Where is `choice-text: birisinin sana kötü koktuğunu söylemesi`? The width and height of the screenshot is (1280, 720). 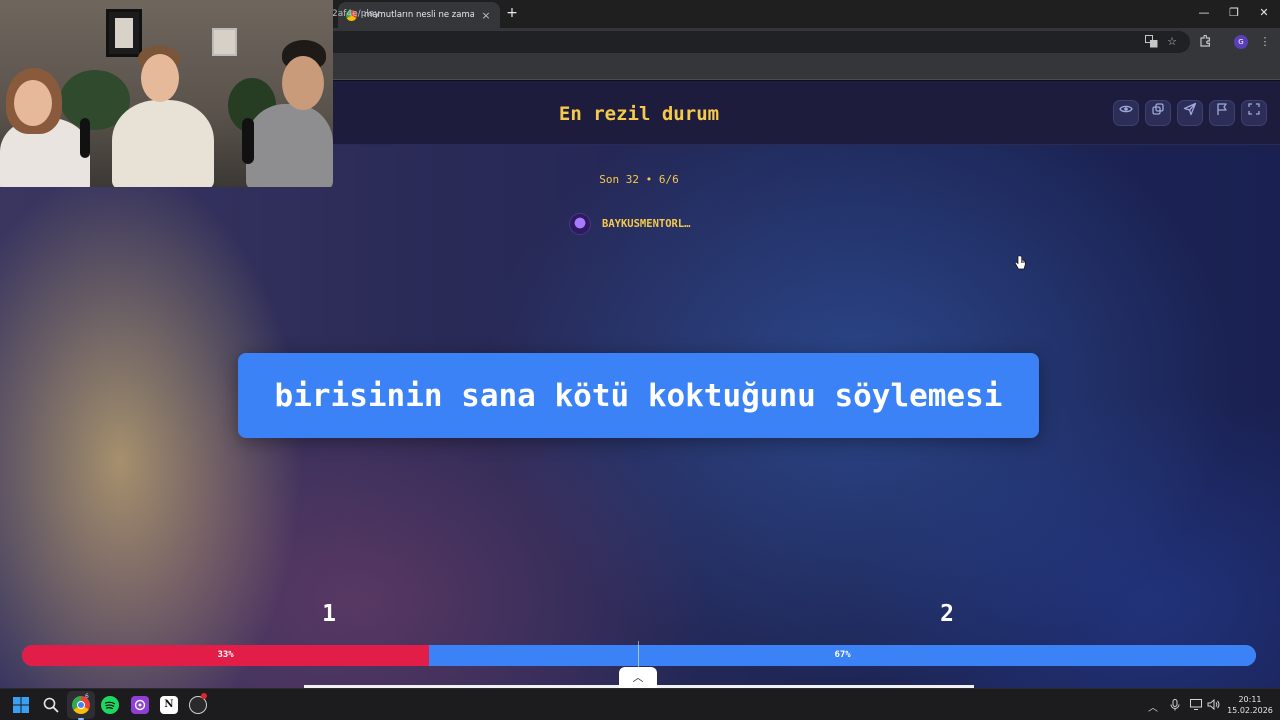 choice-text: birisinin sana kötü koktuğunu söylemesi is located at coordinates (638, 395).